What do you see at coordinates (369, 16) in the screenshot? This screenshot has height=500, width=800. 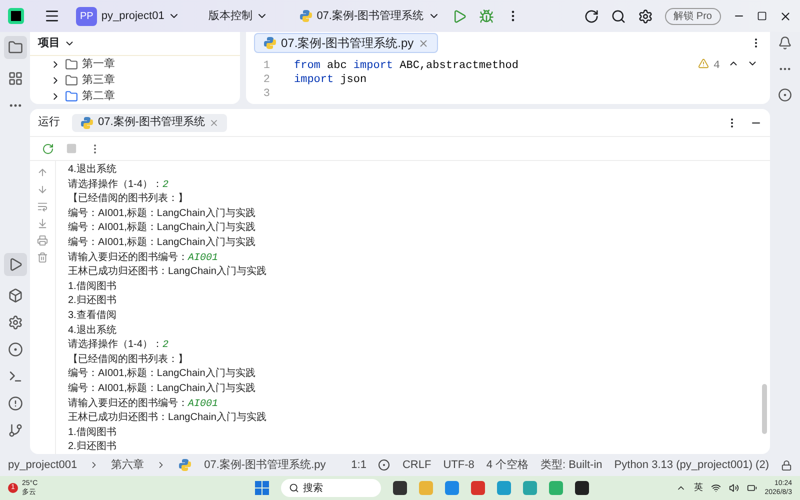 I see `run-config-dropdown: 07.案例-图书管理系统` at bounding box center [369, 16].